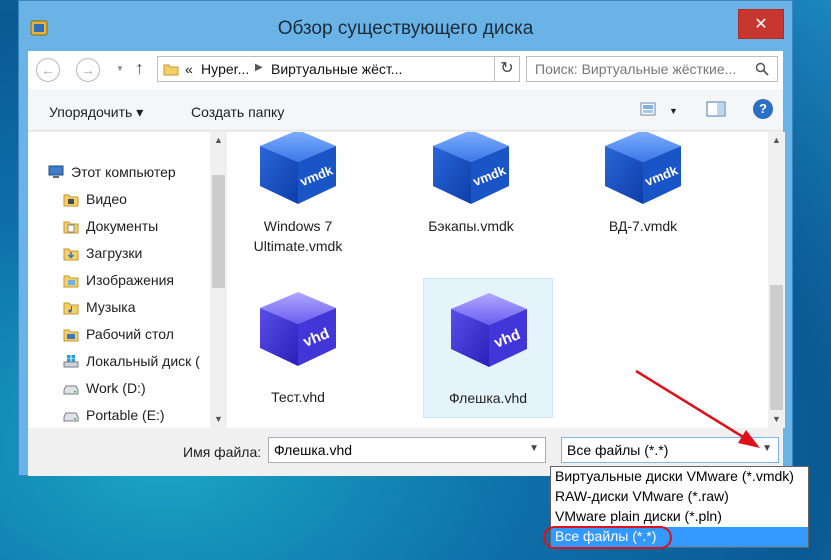 Image resolution: width=831 pixels, height=560 pixels. I want to click on file-name-line1: Флешка.vhd, so click(488, 398).